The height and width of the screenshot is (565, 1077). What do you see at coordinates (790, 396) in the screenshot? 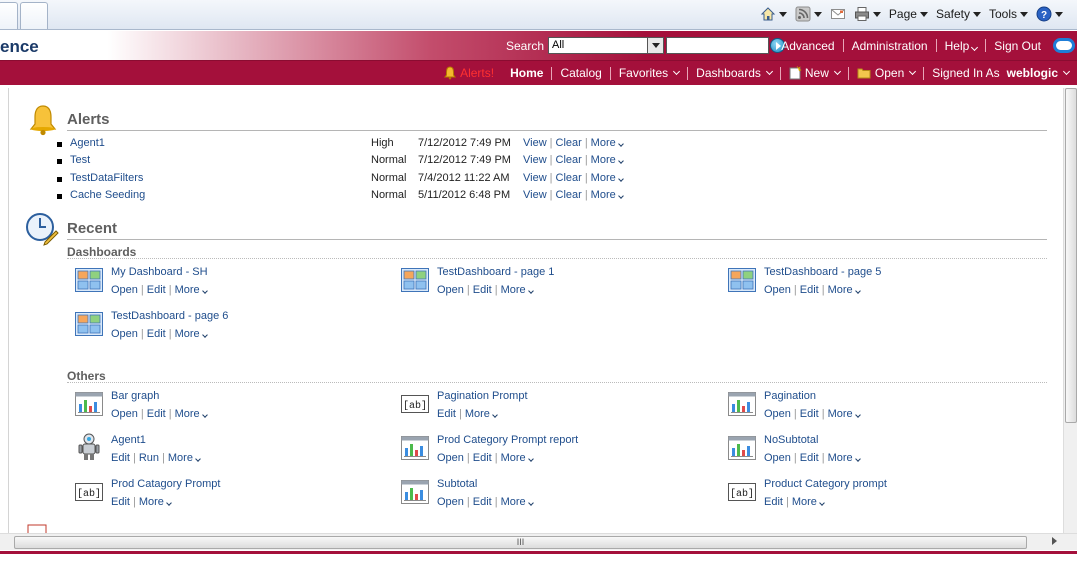
I see `item-title-link: Pagination` at bounding box center [790, 396].